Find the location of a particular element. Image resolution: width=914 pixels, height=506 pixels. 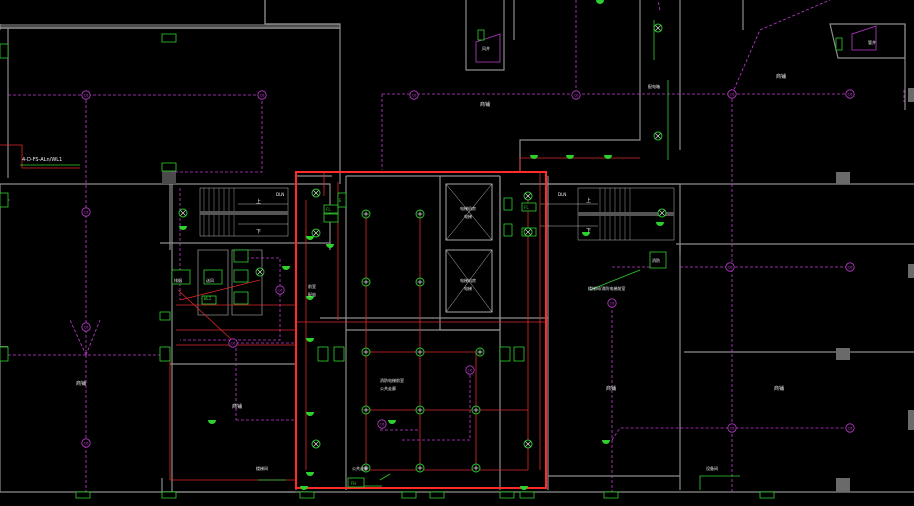

label-shop-4: 商铺 is located at coordinates (781, 76).